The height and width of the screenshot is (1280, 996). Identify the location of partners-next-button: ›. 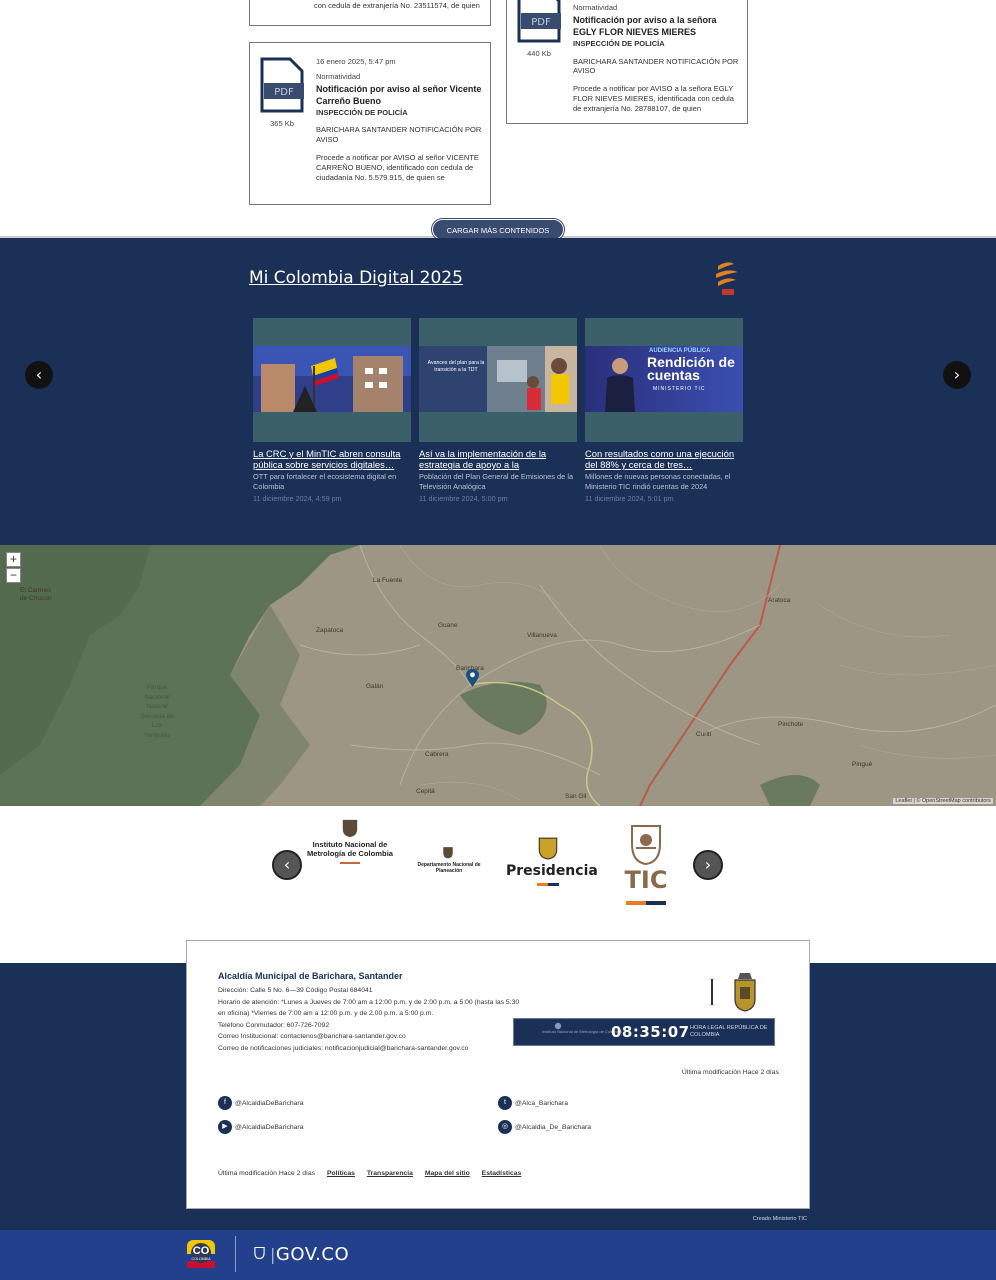
(708, 865).